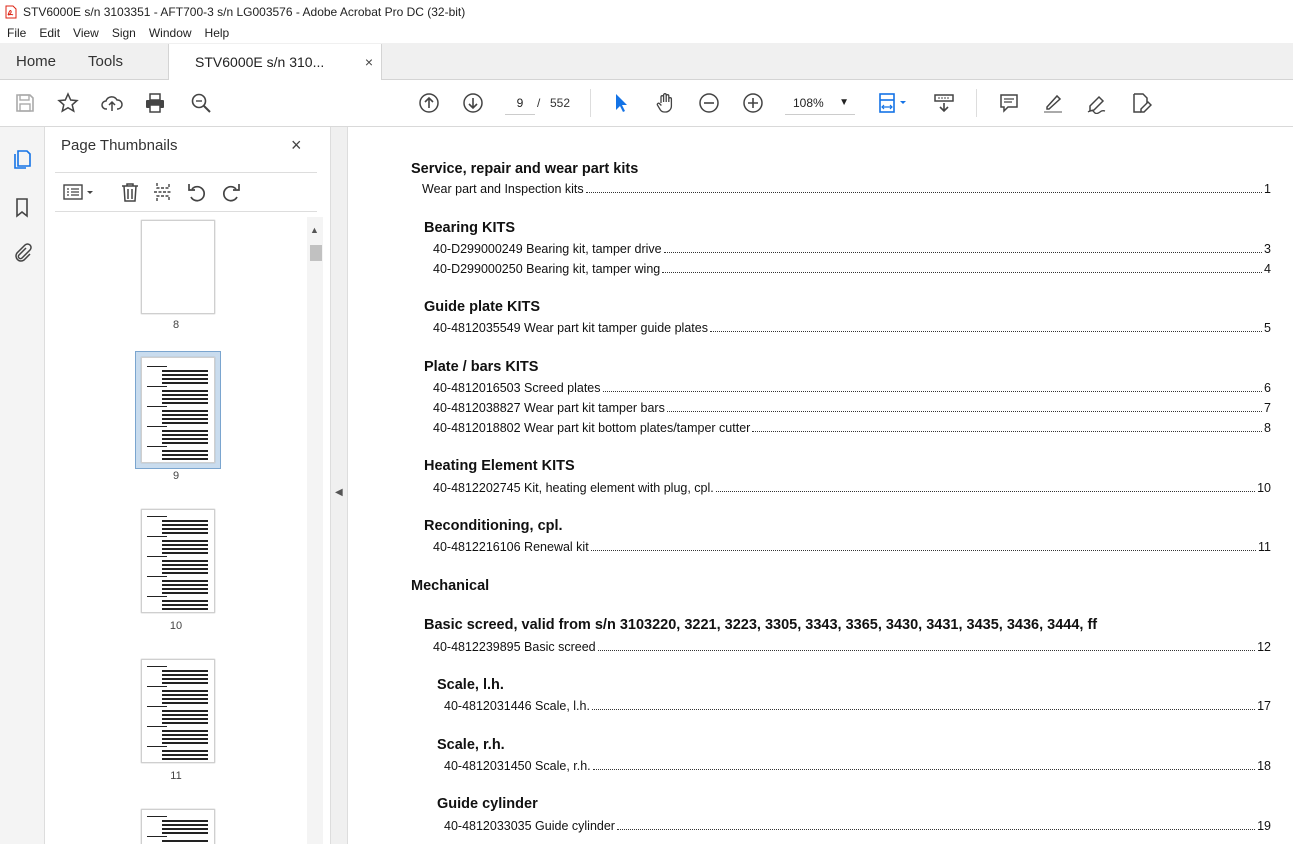 This screenshot has height=844, width=1293. I want to click on page-number-input: 9, so click(520, 103).